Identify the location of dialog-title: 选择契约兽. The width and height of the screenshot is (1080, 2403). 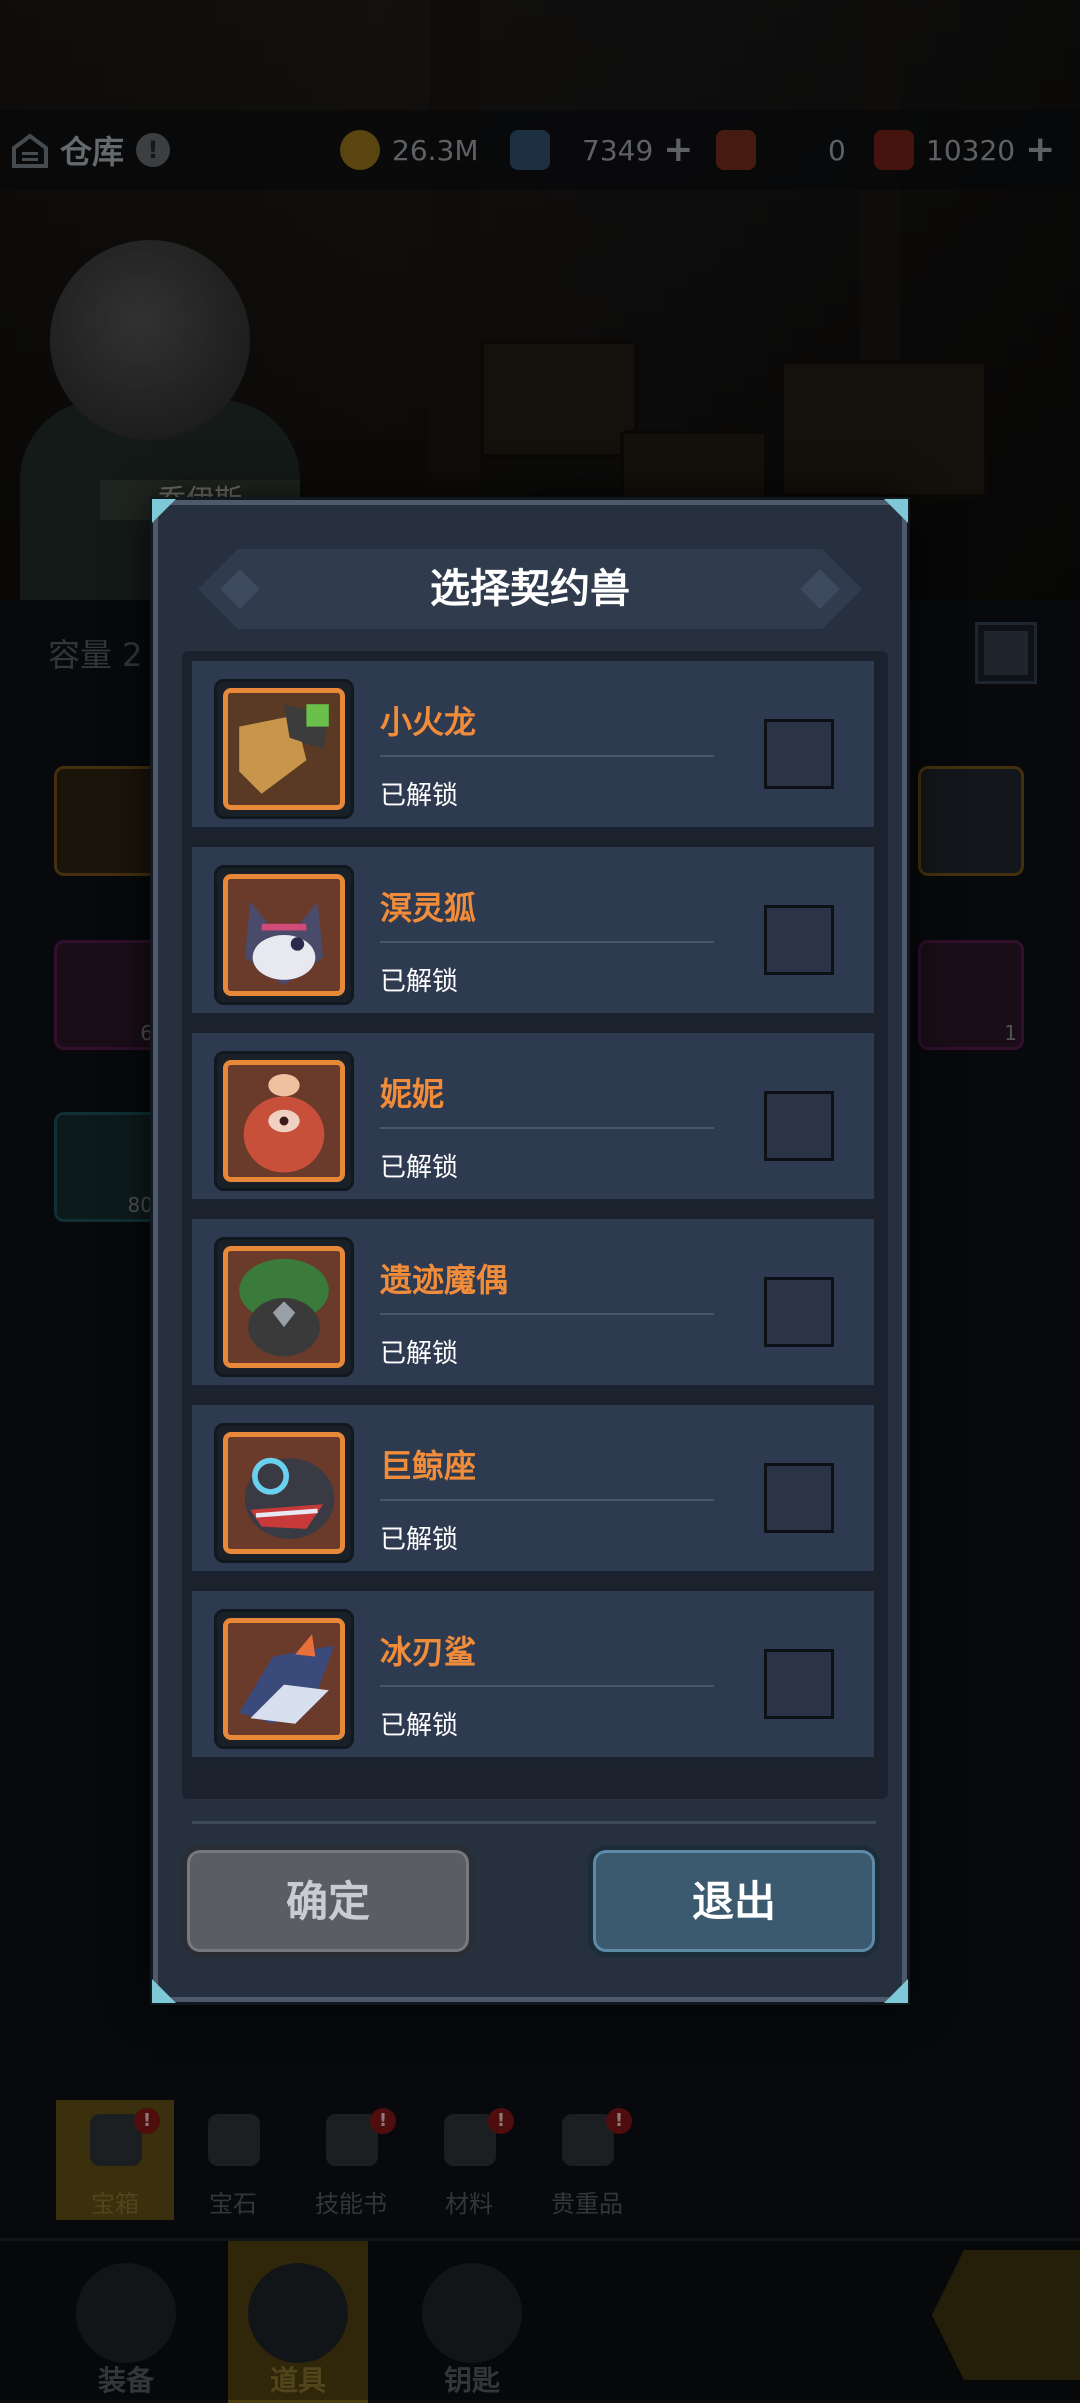
(530, 589).